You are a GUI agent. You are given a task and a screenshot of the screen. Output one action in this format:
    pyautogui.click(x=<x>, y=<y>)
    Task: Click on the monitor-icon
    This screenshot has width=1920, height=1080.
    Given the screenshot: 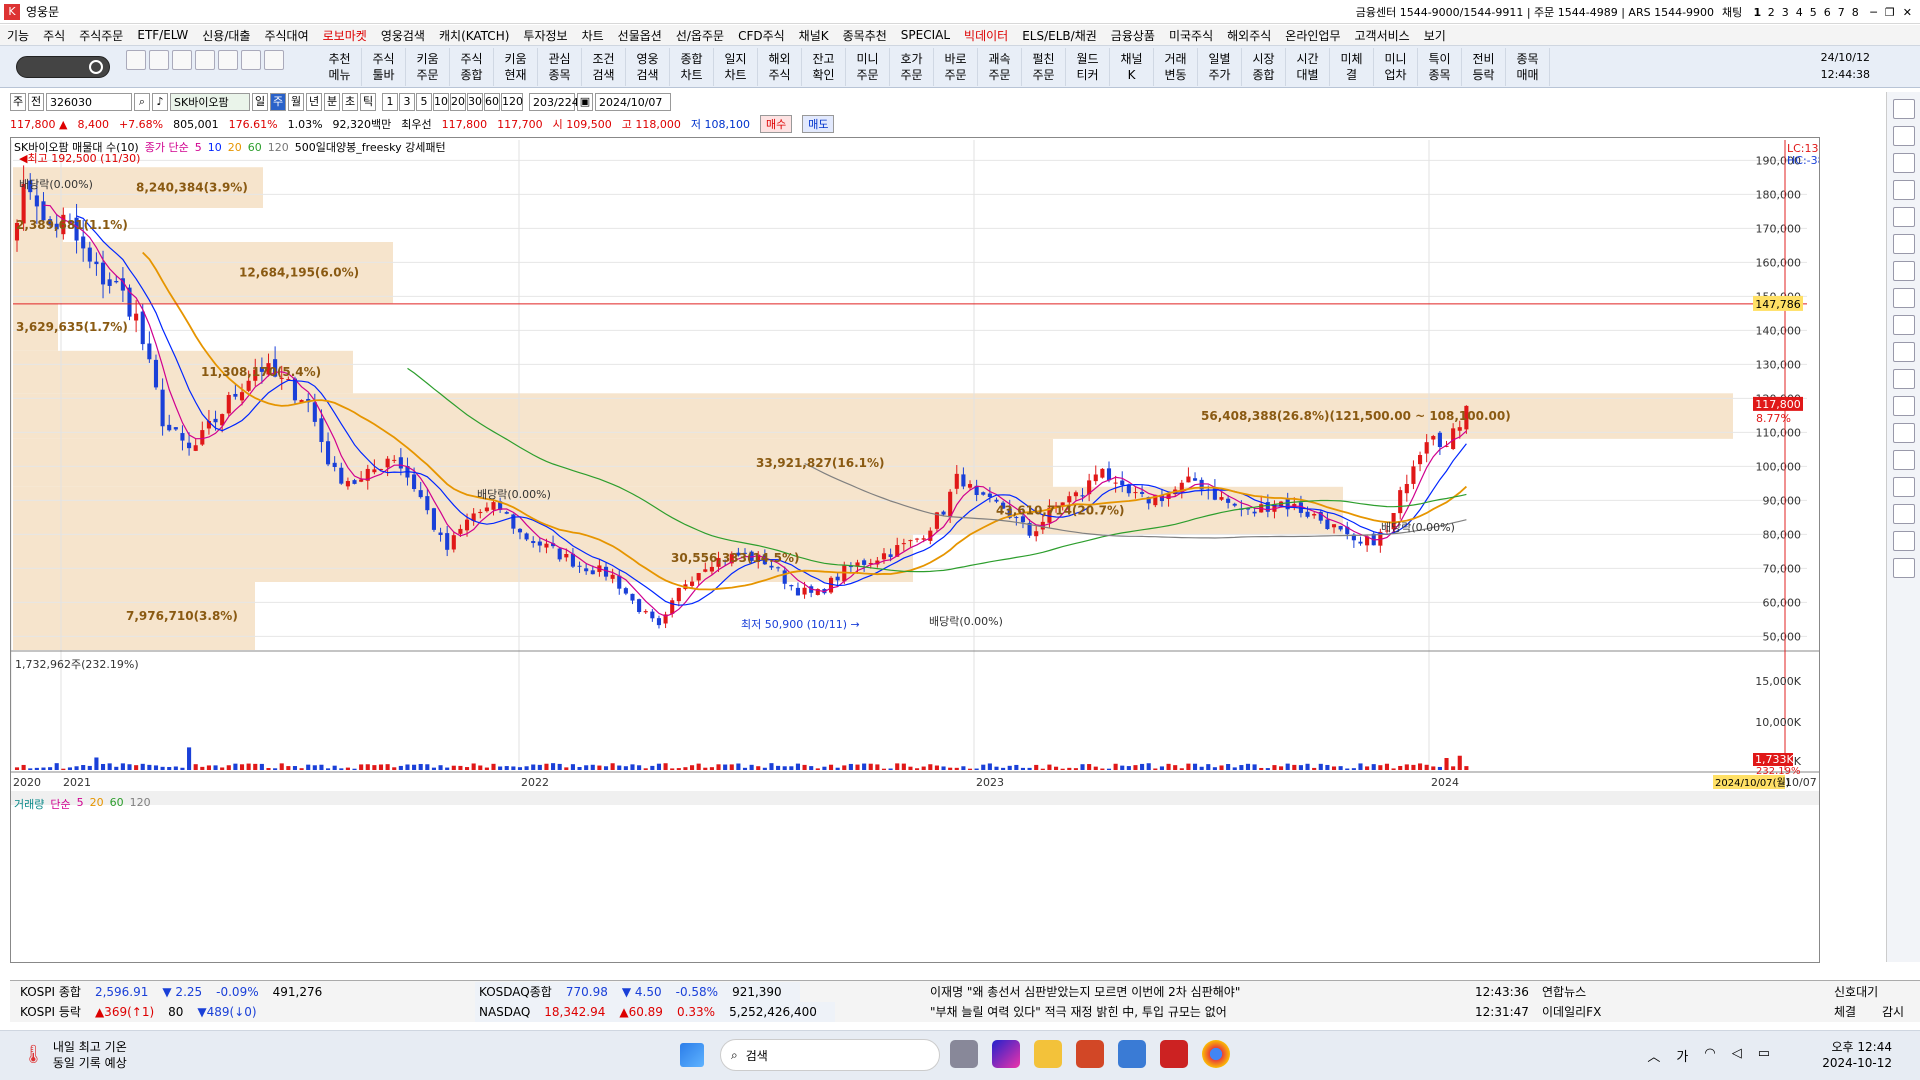 What is the action you would take?
    pyautogui.click(x=251, y=60)
    